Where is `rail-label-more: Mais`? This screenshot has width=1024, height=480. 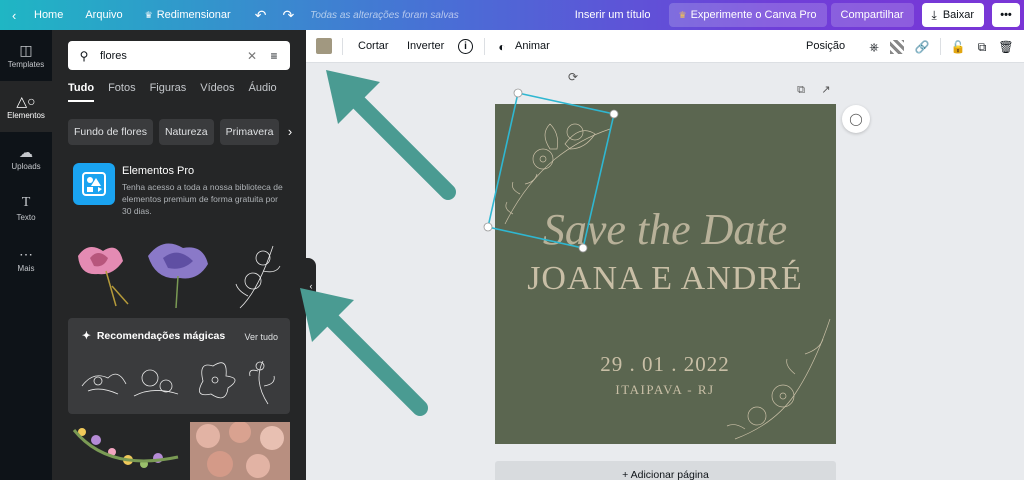 rail-label-more: Mais is located at coordinates (26, 268).